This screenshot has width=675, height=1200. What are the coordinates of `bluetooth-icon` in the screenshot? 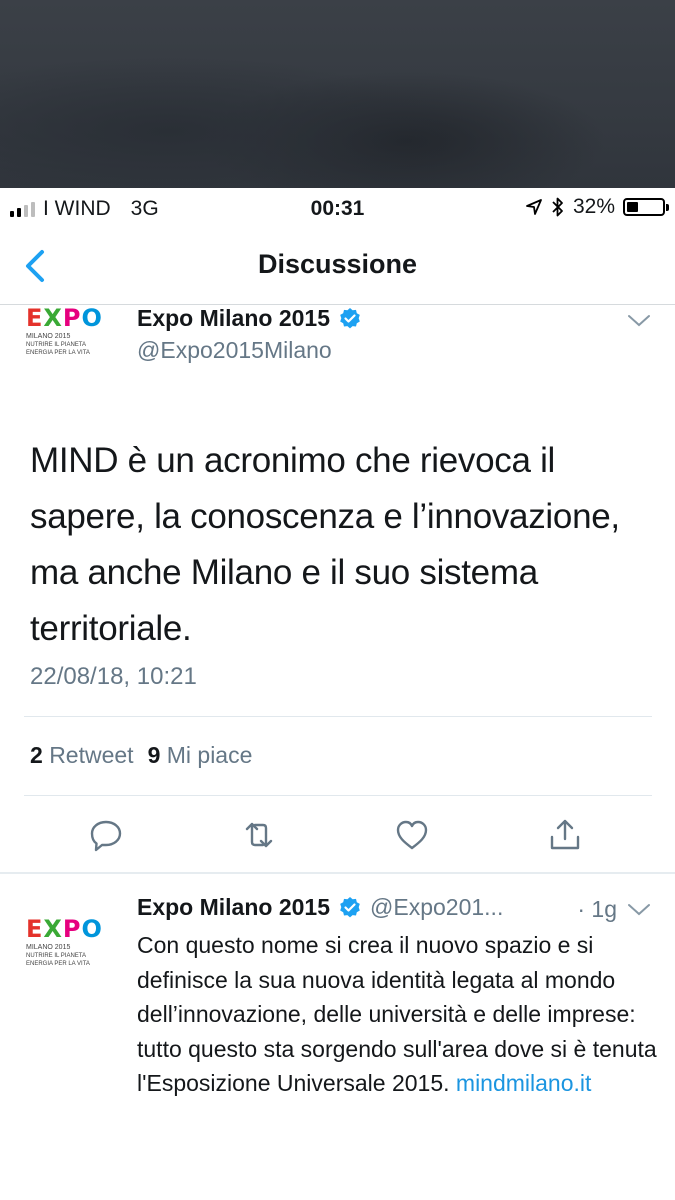 It's located at (557, 207).